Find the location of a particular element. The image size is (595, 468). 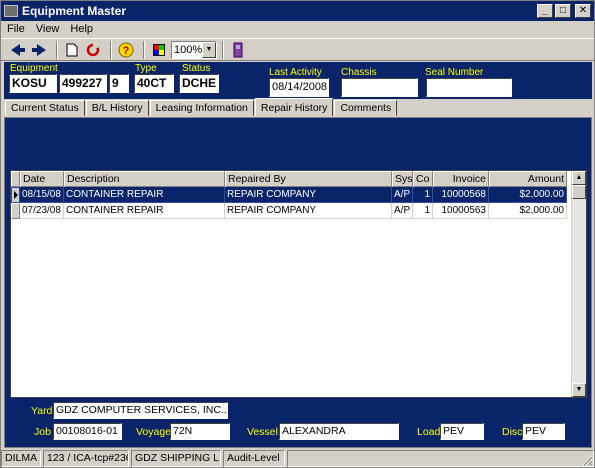

zoom-value: 100% is located at coordinates (188, 49).